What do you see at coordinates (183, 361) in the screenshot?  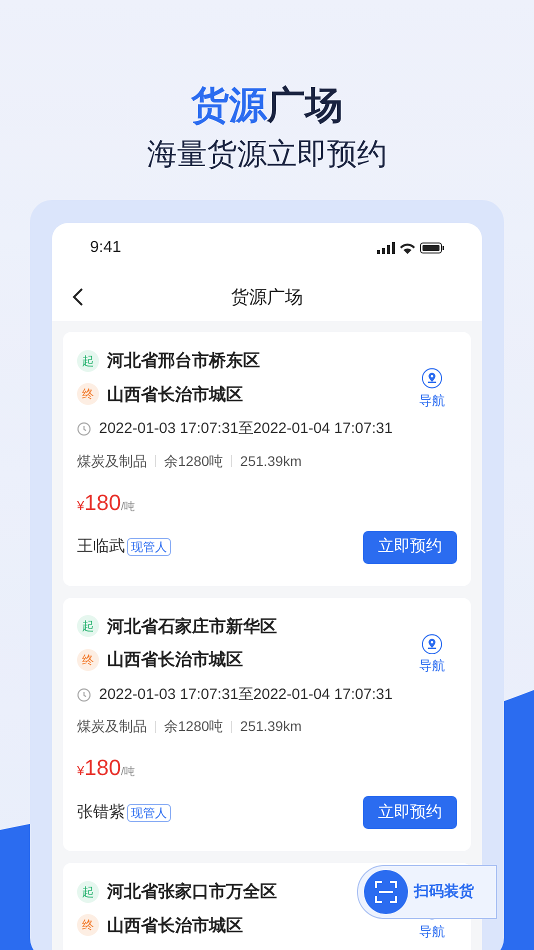 I see `start-address: 河北省邢台市桥东区` at bounding box center [183, 361].